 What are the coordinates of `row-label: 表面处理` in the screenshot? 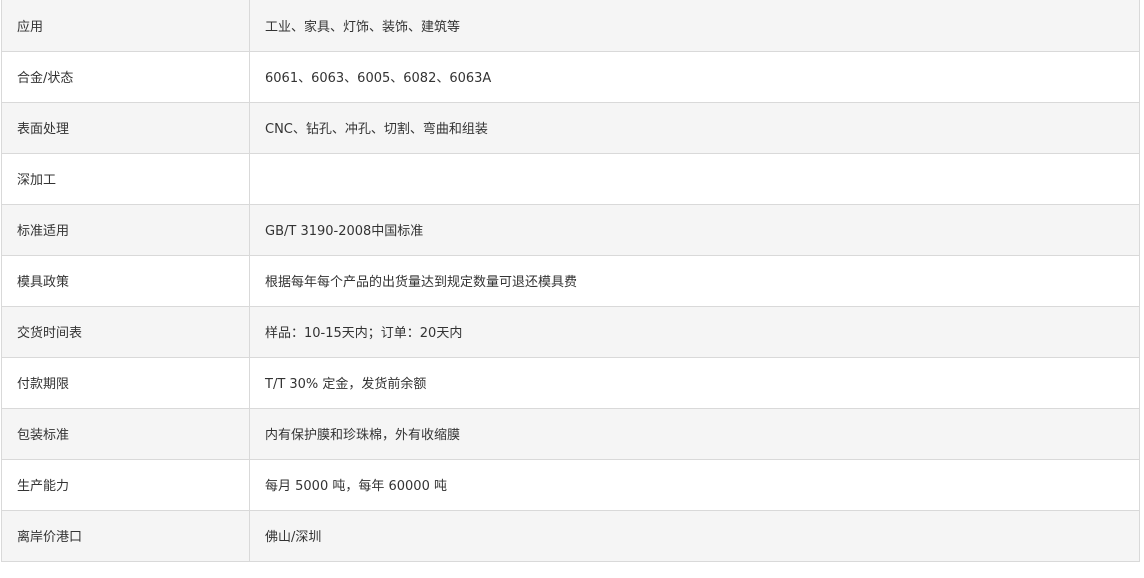 It's located at (125, 127).